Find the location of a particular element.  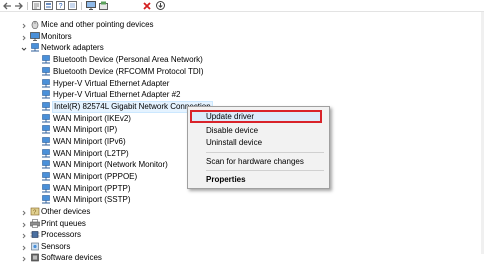

tree-row-label: Hyper-V Virtual Ethernet Adapter #2 is located at coordinates (117, 94).